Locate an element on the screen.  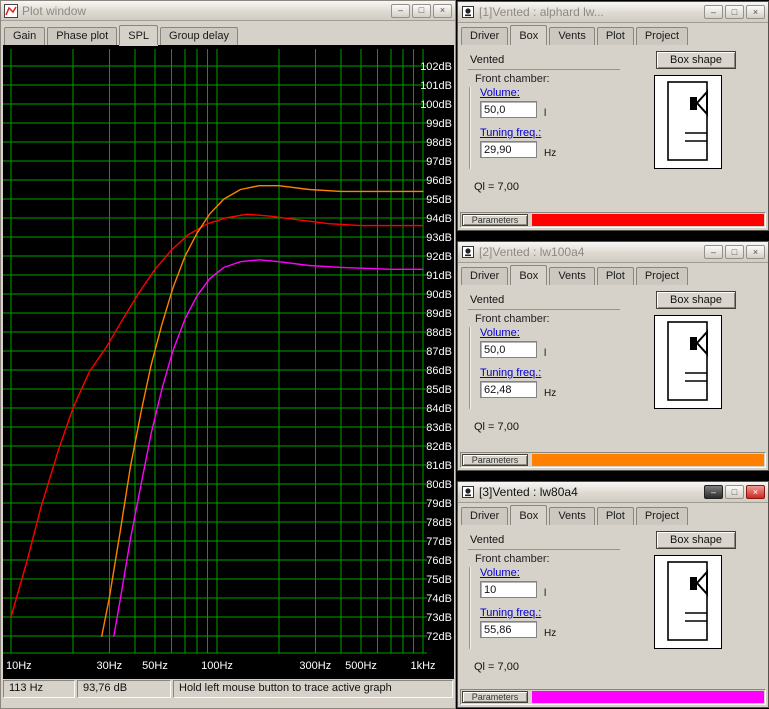
svg-text: 73dB is located at coordinates (439, 618).